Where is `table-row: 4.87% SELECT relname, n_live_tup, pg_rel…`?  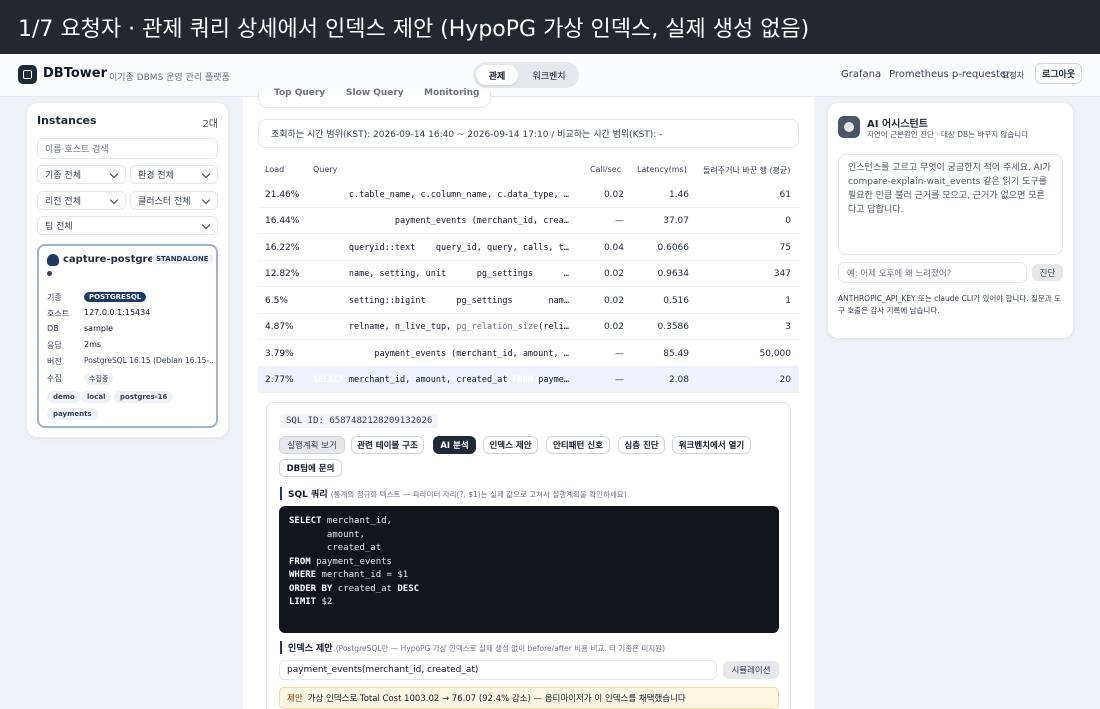 table-row: 4.87% SELECT relname, n_live_tup, pg_rel… is located at coordinates (528, 327).